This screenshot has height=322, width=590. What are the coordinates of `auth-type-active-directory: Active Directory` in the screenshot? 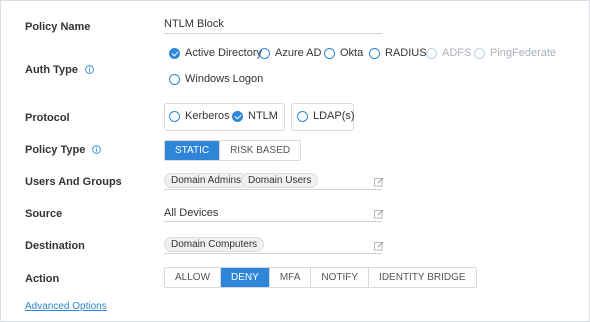 It's located at (215, 53).